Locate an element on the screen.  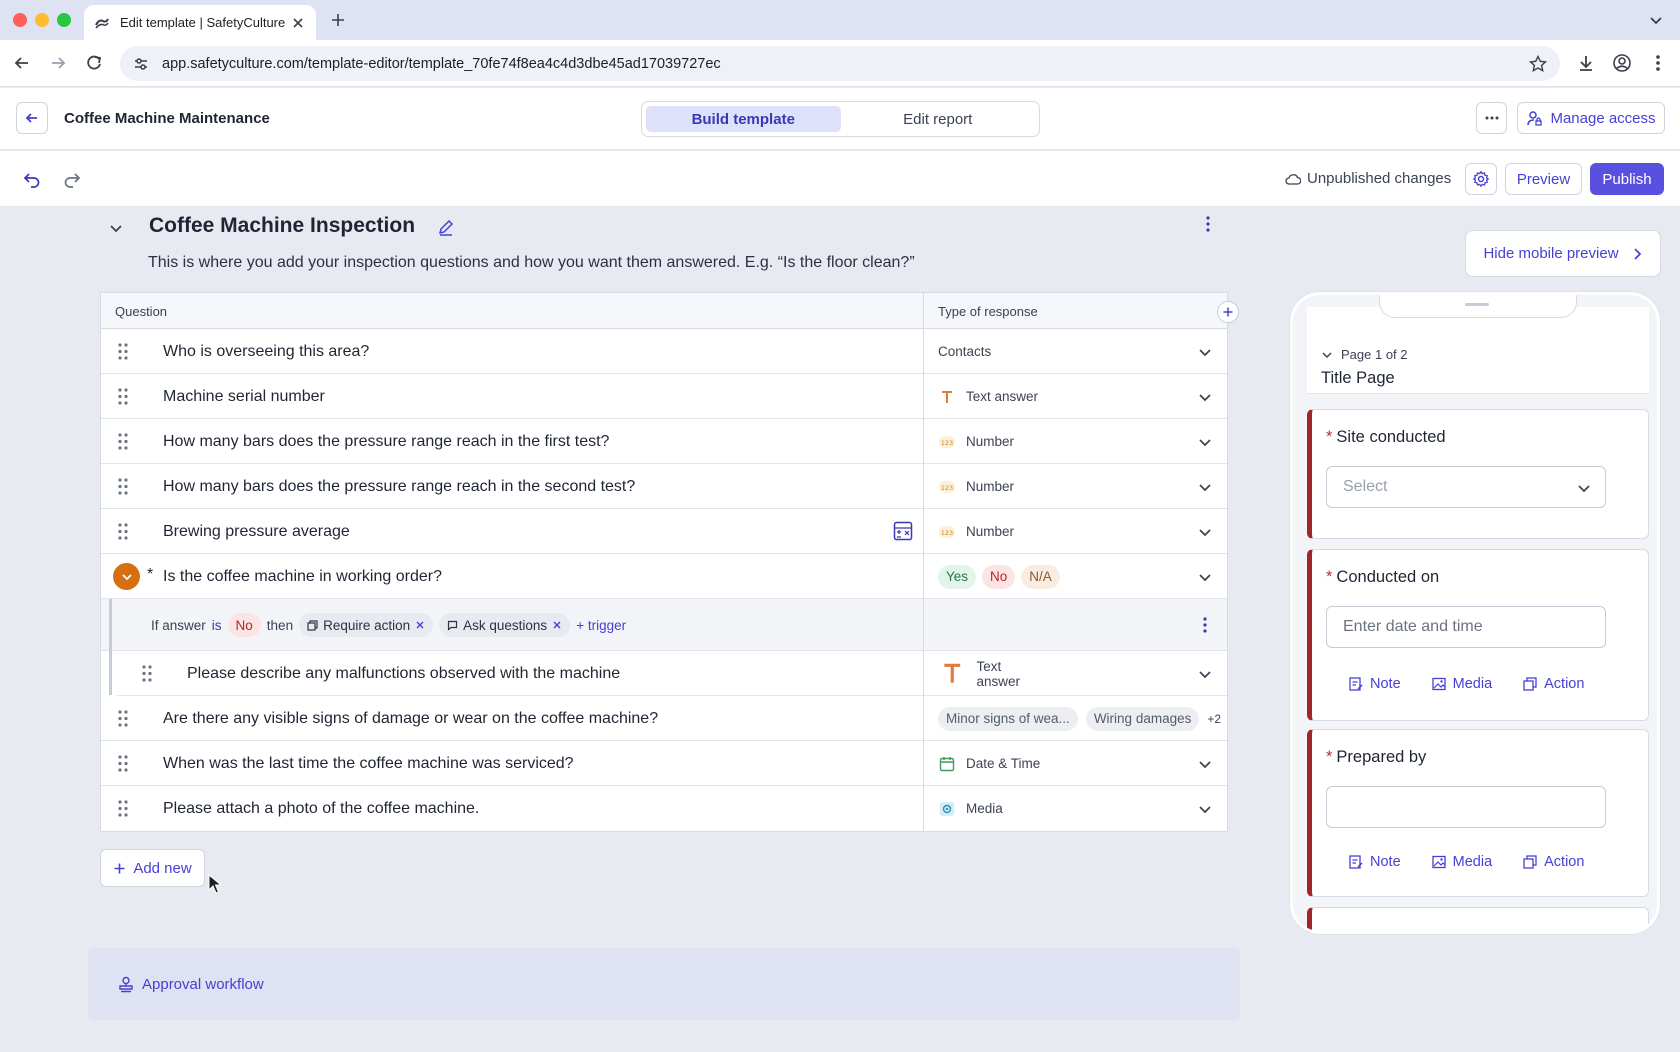
response-type-selector: Minor signs of wea... Wiring damages +2 is located at coordinates (1079, 718).